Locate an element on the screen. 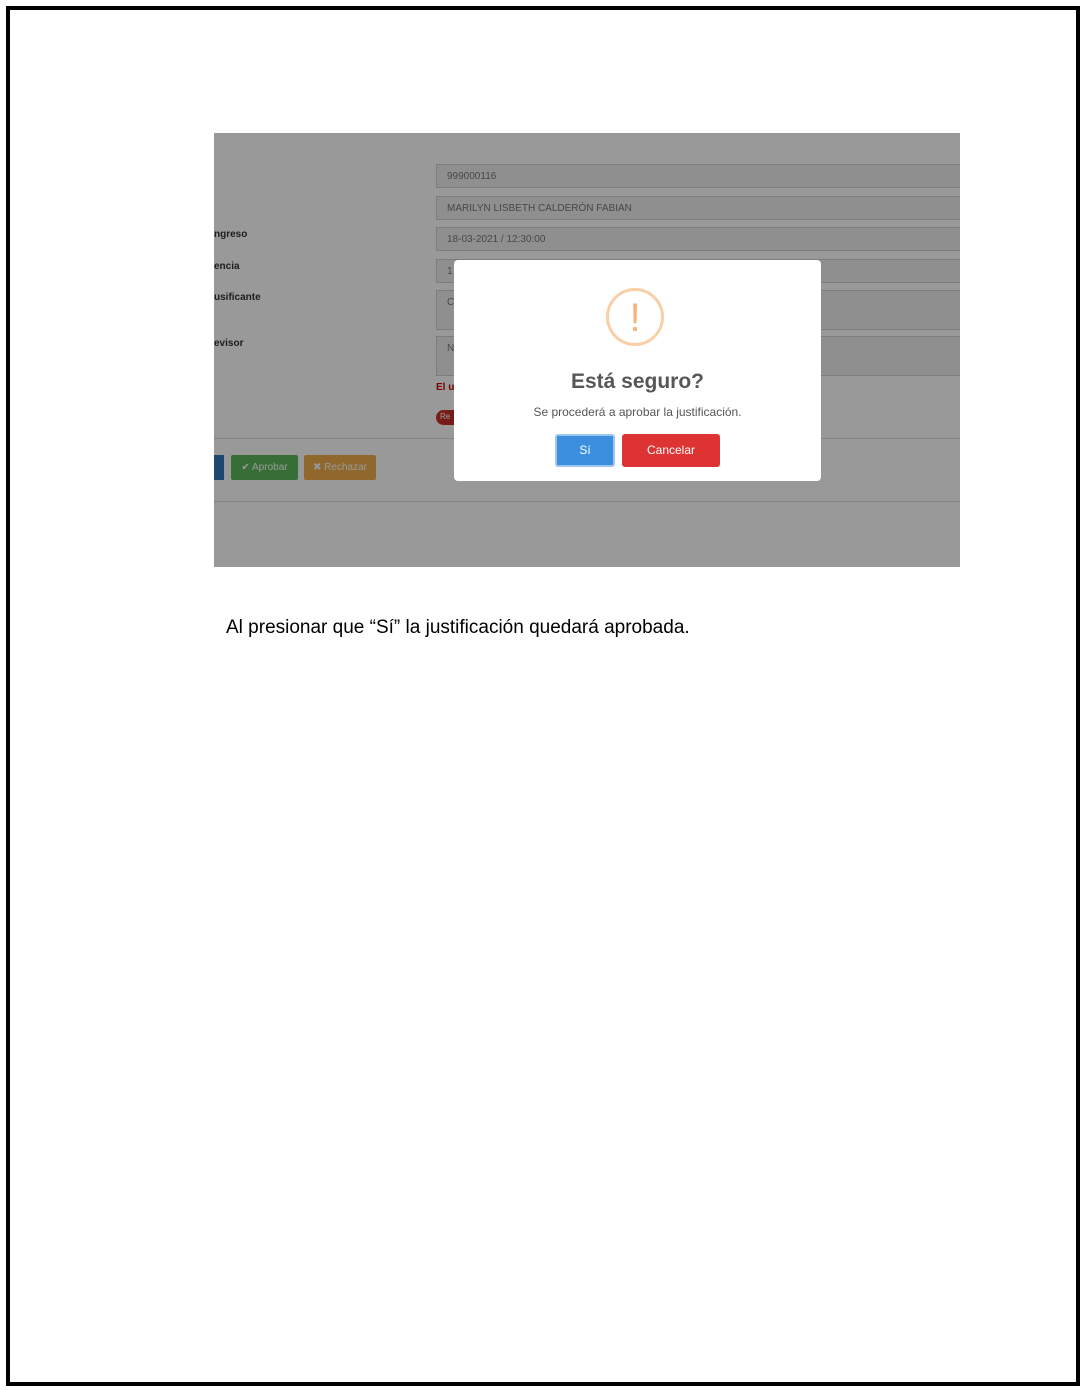  cancel-button: Cancelar is located at coordinates (671, 450).